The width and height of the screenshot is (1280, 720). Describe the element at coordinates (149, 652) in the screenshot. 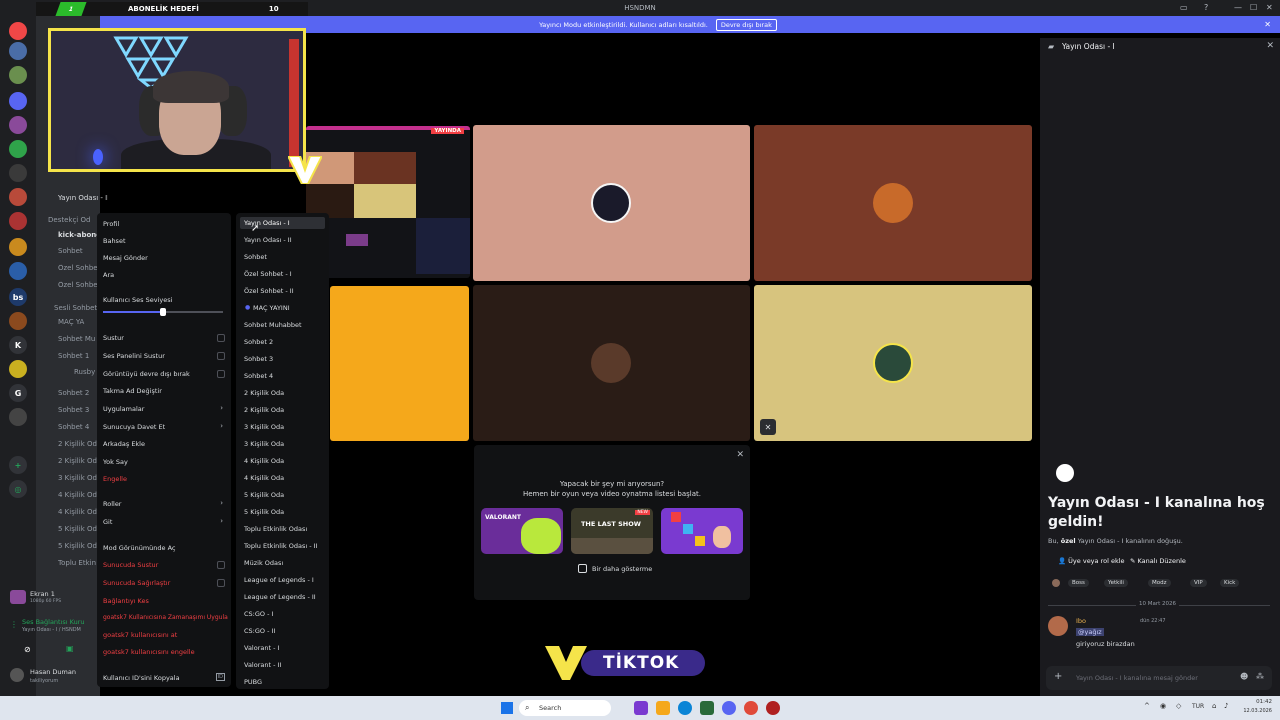

I see `menu-ban: goatsk7 kullanıcısını engelle` at that location.